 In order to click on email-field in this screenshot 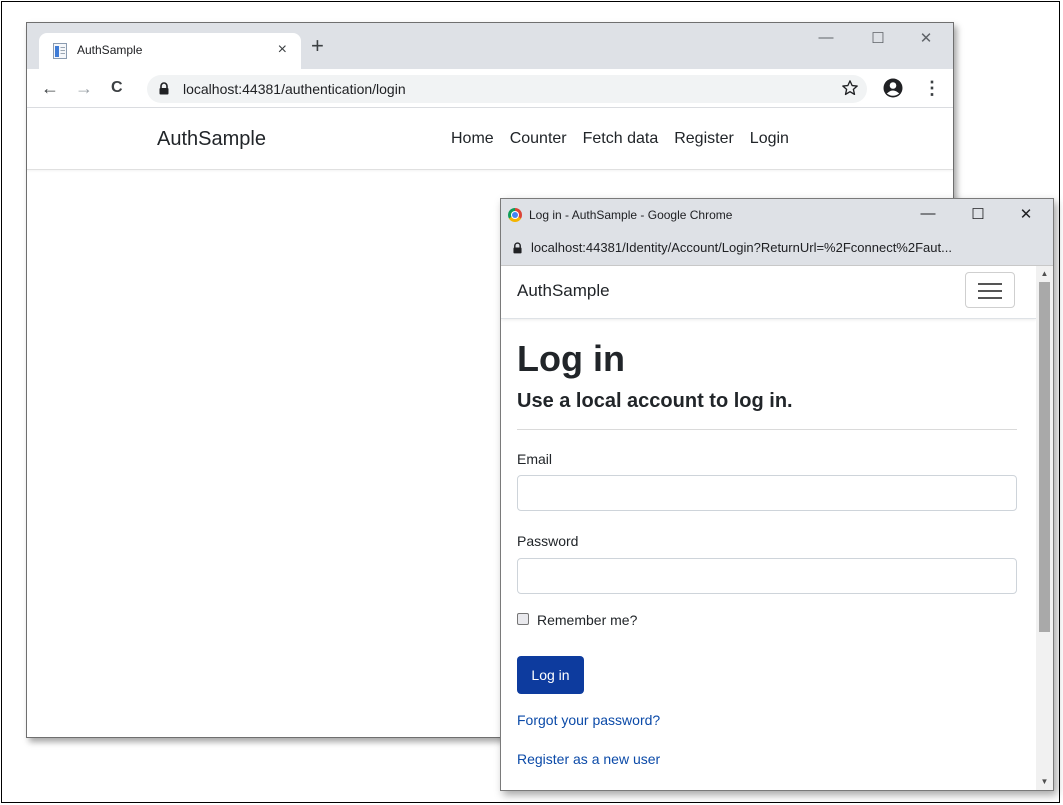, I will do `click(767, 493)`.